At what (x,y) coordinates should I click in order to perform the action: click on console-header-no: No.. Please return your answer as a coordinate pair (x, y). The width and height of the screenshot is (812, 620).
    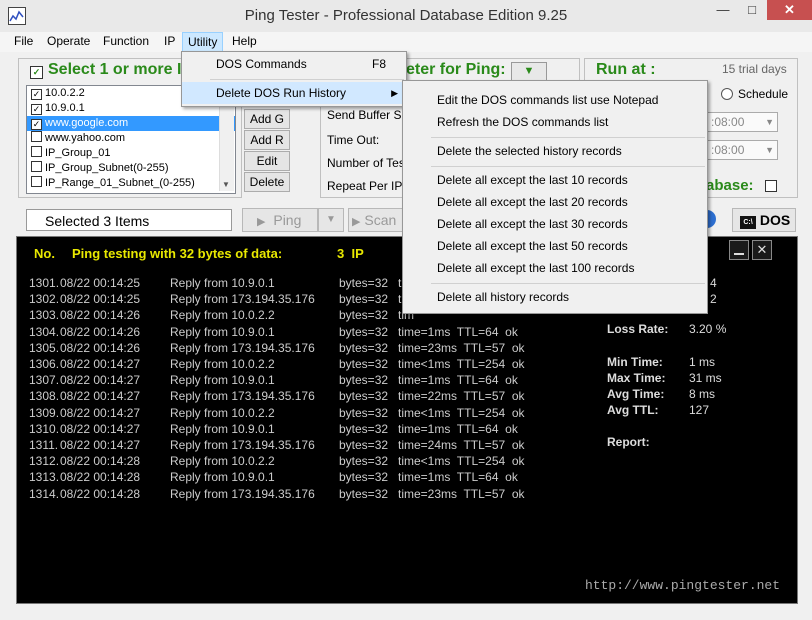
    Looking at the image, I should click on (44, 253).